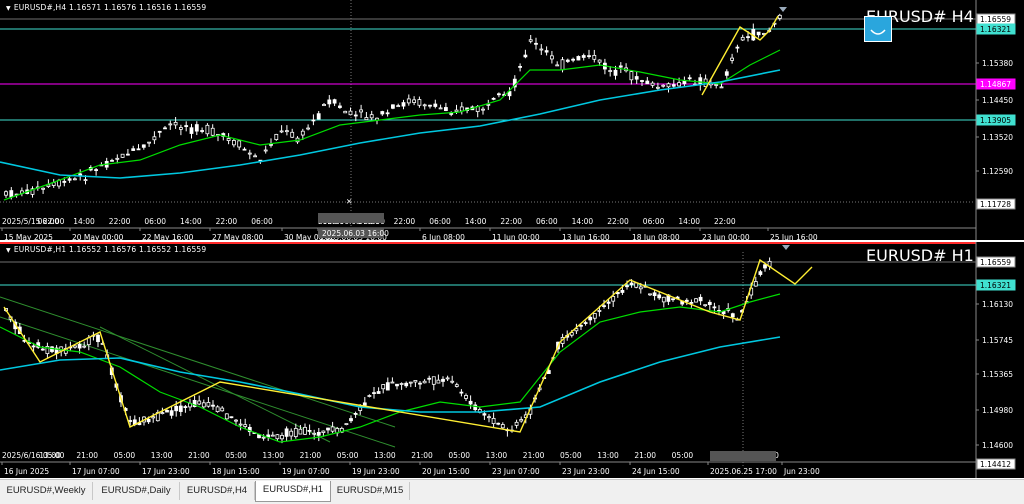 The image size is (1024, 504). What do you see at coordinates (995, 262) in the screenshot?
I see `price-tag: 1.16559` at bounding box center [995, 262].